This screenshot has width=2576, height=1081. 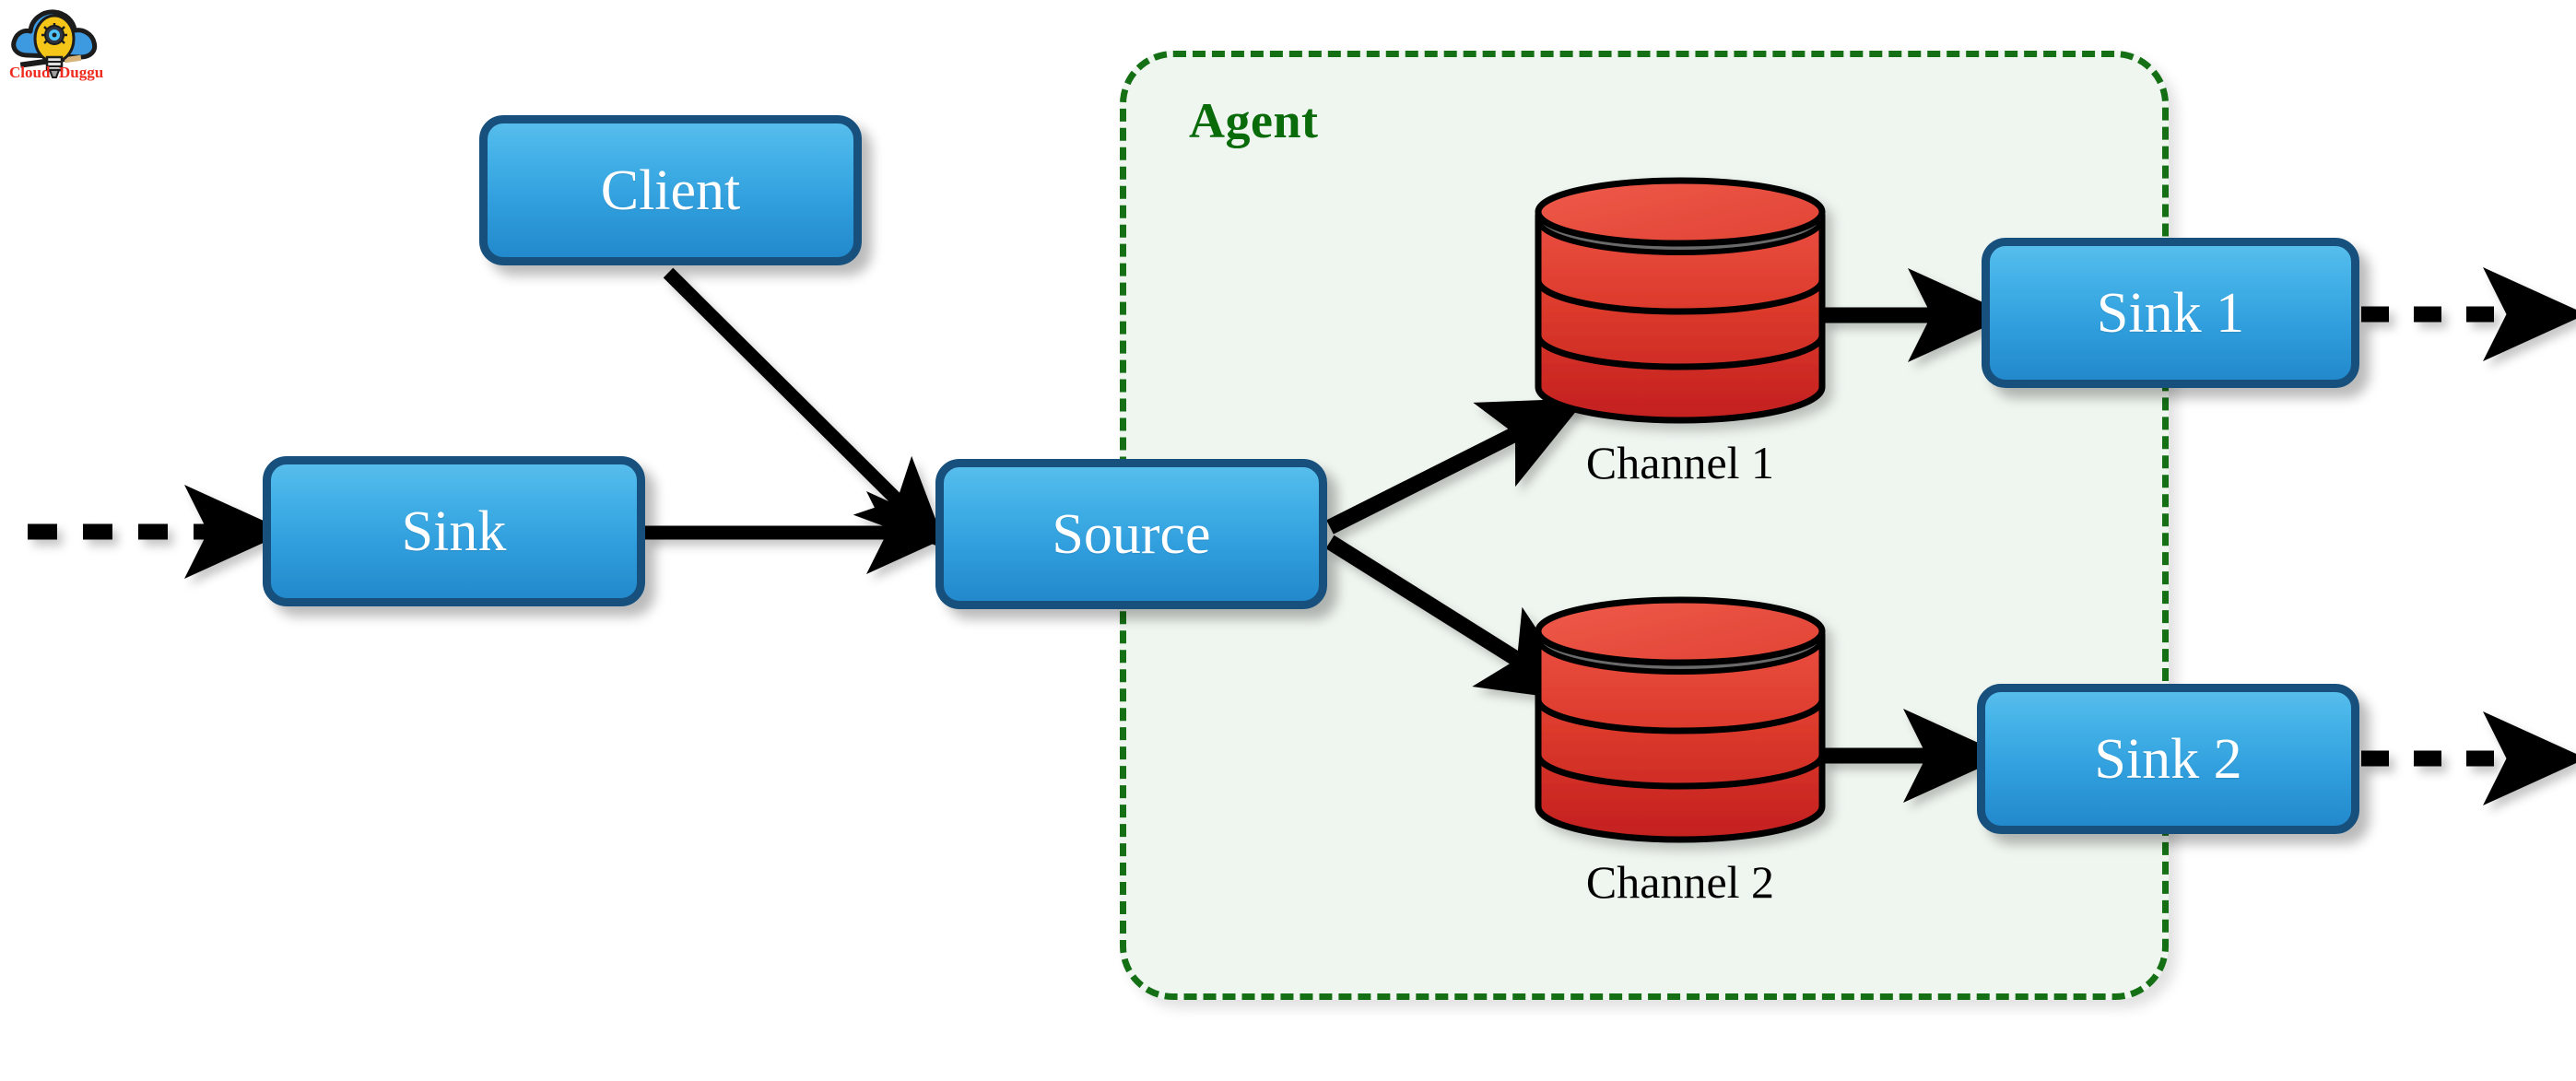 I want to click on node-client-label: Client, so click(x=670, y=190).